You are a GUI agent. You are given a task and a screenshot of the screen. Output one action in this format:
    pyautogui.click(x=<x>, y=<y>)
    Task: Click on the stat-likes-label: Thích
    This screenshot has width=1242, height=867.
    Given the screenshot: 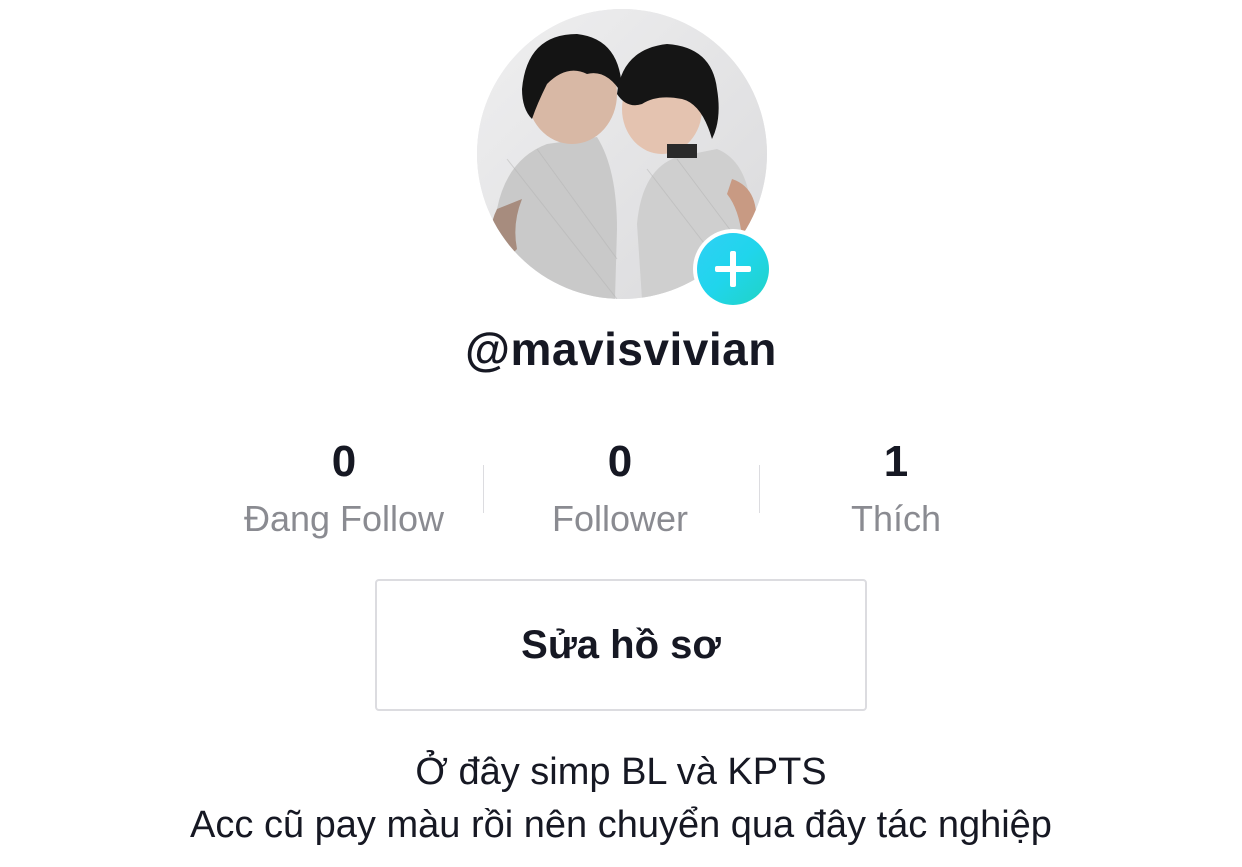 What is the action you would take?
    pyautogui.click(x=896, y=518)
    